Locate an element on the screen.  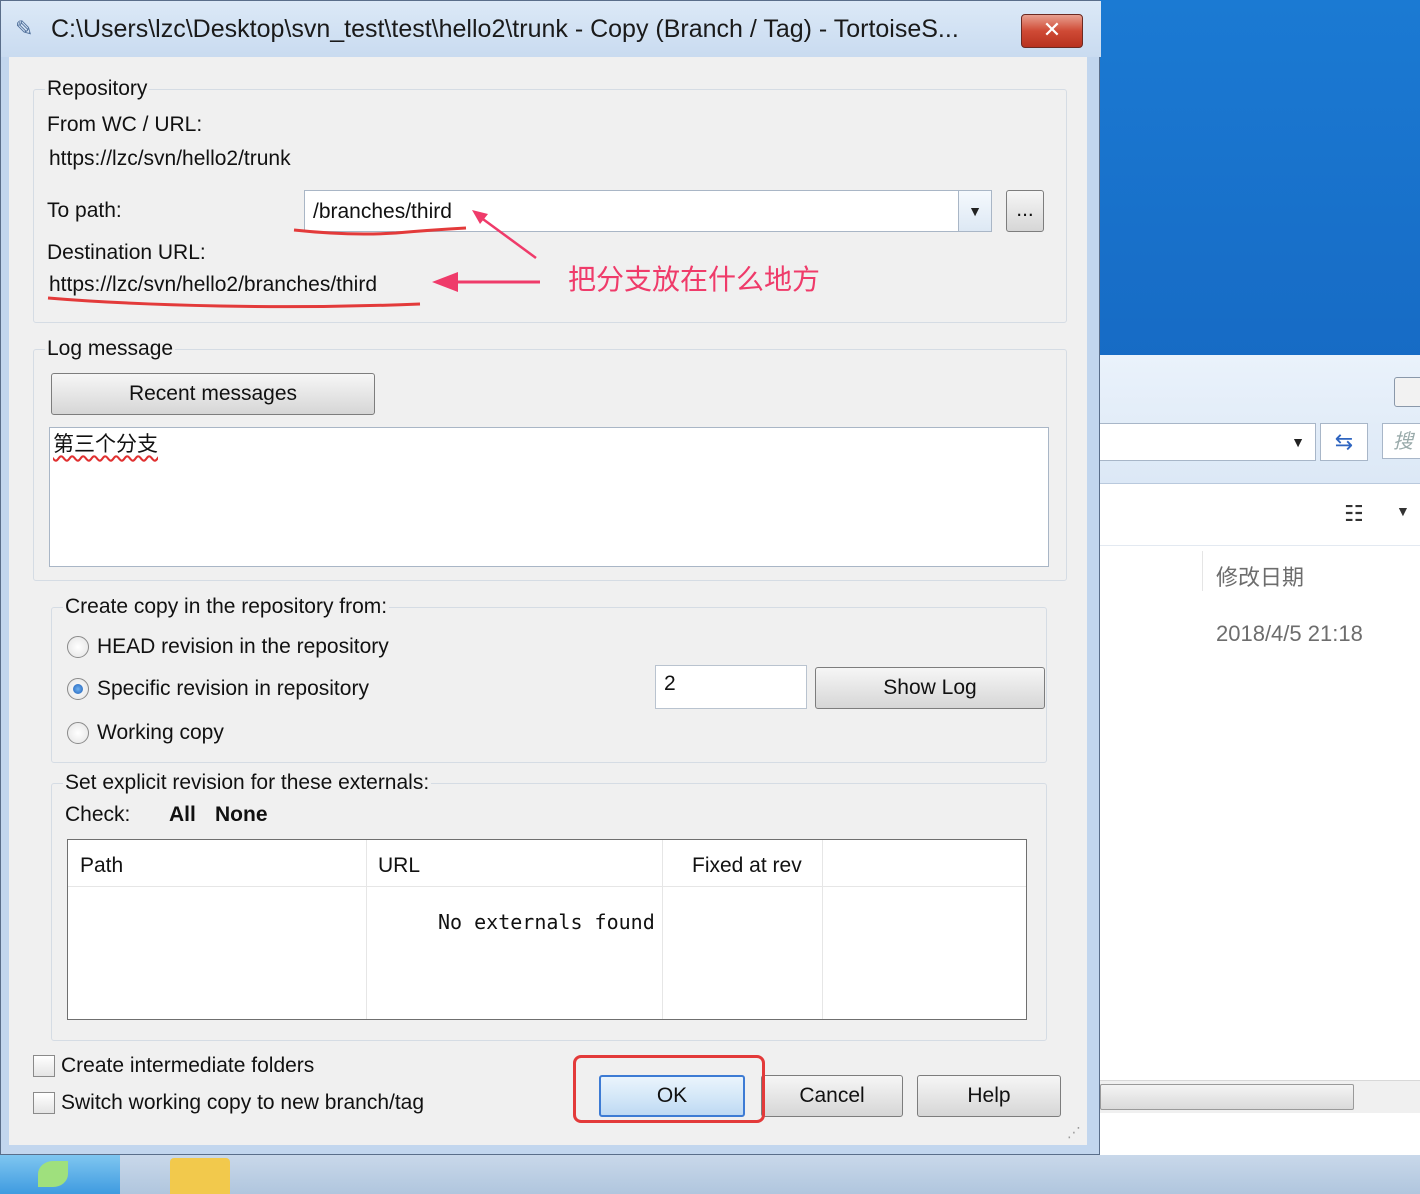
annotation-overlay is located at coordinates (293, 259).